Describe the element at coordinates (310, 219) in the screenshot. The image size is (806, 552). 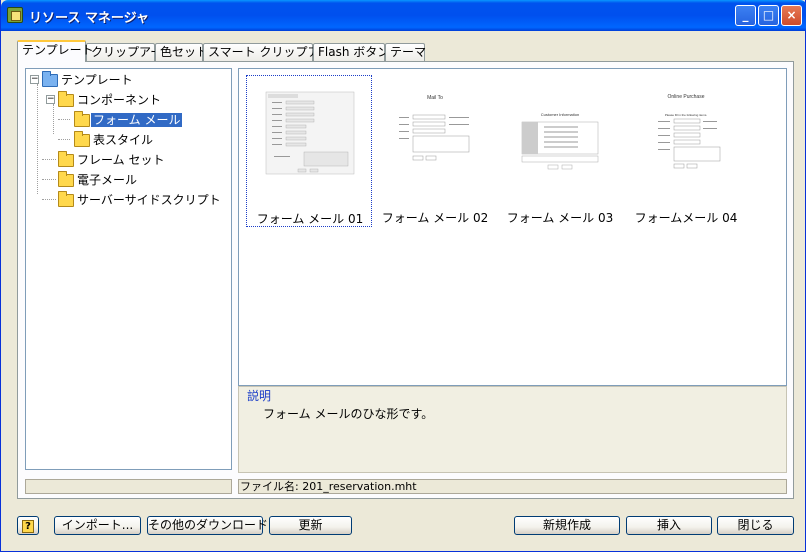
I see `thumbnail-label: フォーム メール 01` at that location.